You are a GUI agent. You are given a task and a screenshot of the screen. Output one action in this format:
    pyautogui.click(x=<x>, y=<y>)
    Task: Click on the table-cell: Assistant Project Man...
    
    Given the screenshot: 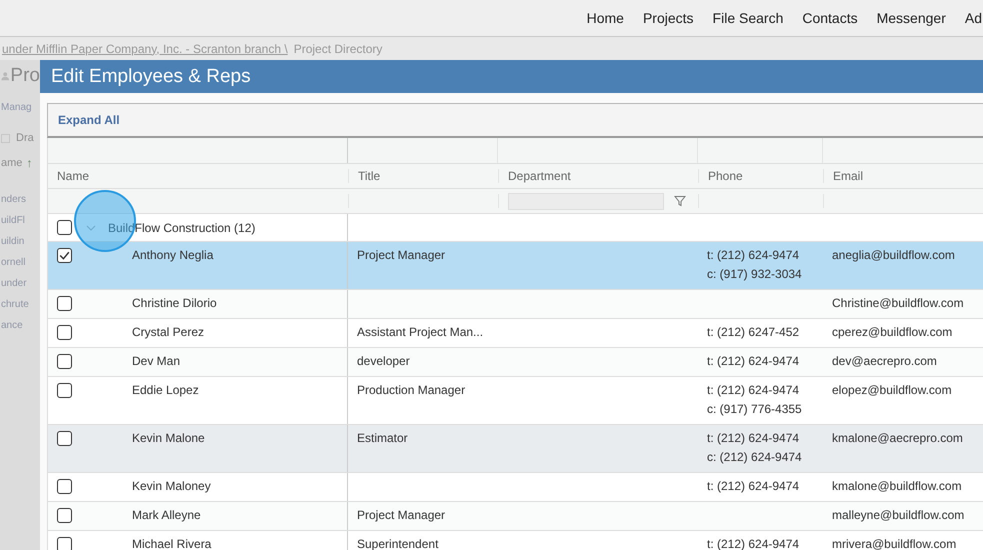 What is the action you would take?
    pyautogui.click(x=420, y=332)
    